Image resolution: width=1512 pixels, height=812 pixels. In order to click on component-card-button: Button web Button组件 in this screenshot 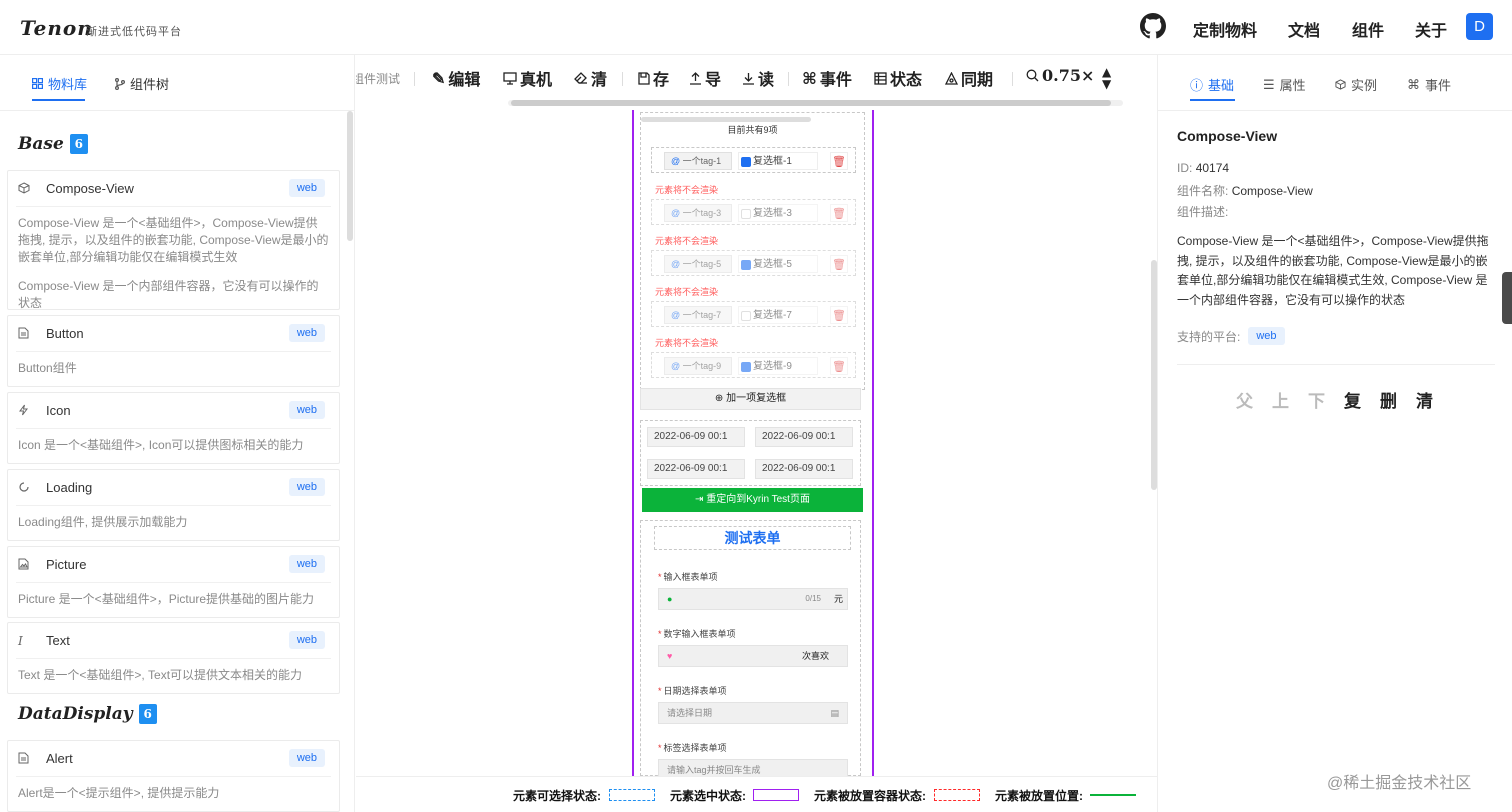, I will do `click(173, 351)`.